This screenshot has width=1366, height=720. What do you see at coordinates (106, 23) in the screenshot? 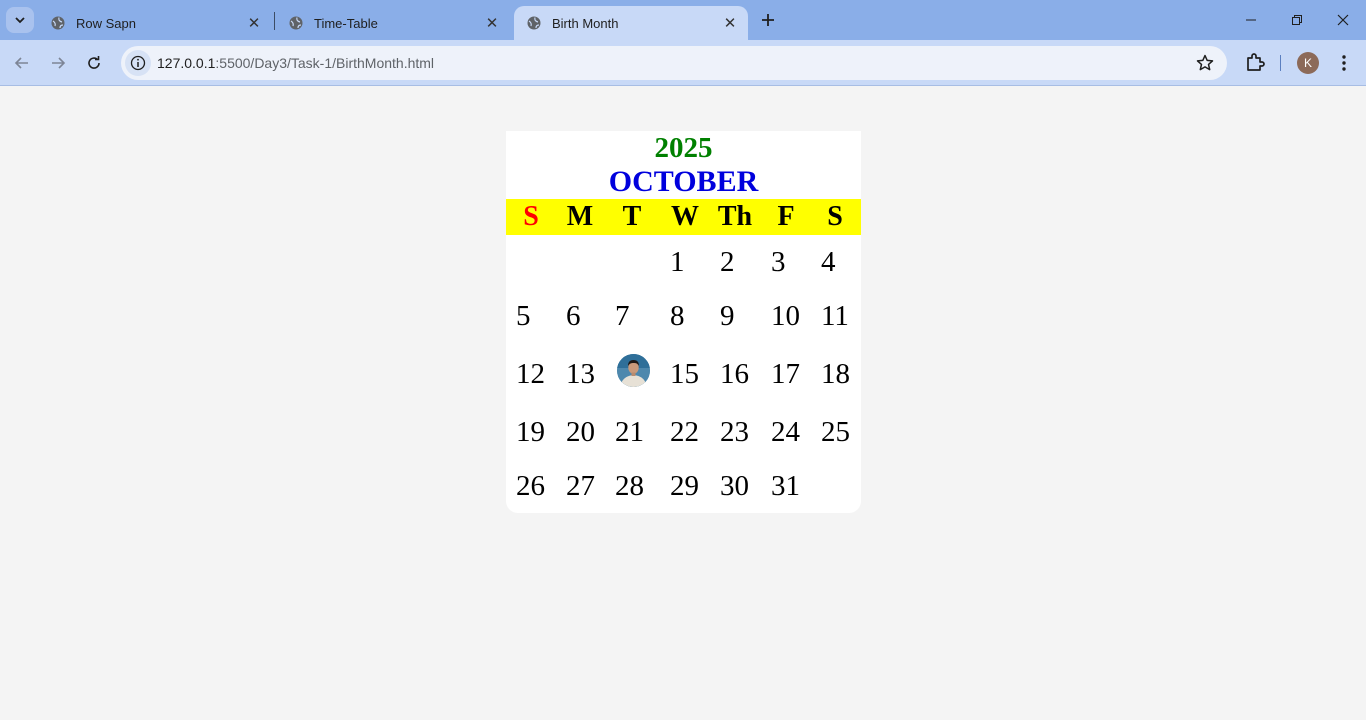
I see `tab-title: Row Sapn` at bounding box center [106, 23].